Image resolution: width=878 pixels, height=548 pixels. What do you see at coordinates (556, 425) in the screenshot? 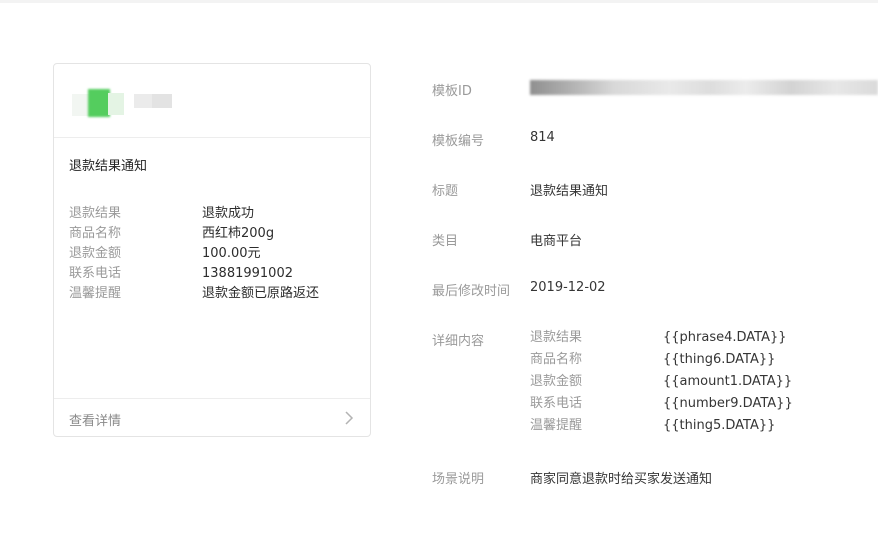
I see `content-field-key: 温馨提醒` at bounding box center [556, 425].